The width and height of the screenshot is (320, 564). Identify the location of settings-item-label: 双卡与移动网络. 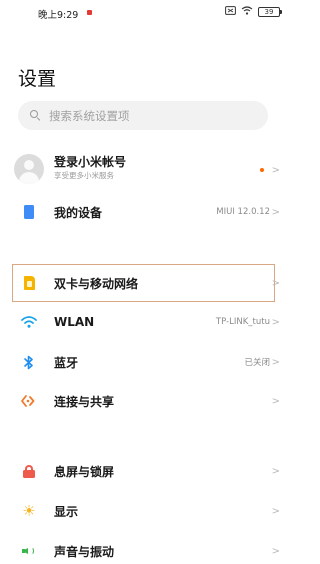
(96, 283).